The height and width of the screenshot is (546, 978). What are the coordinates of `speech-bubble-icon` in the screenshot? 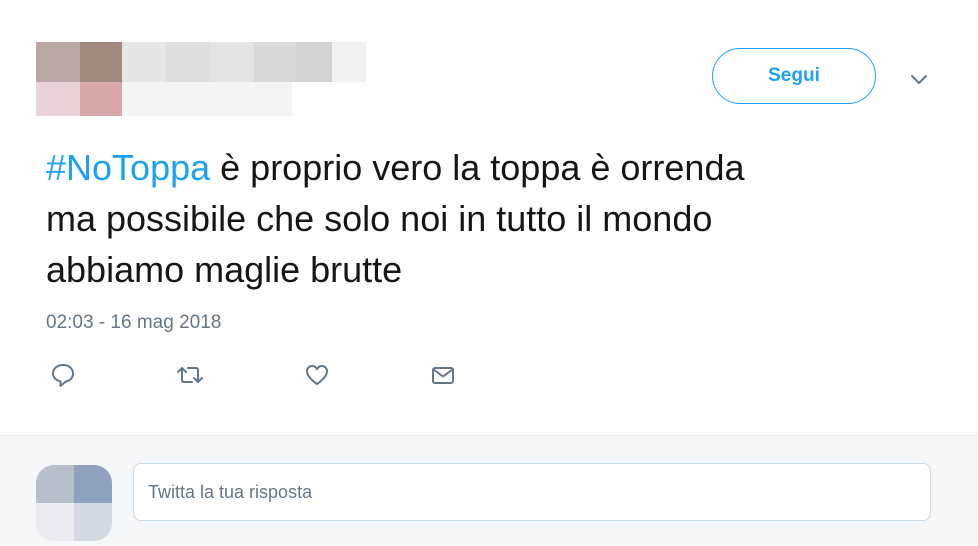 It's located at (63, 375).